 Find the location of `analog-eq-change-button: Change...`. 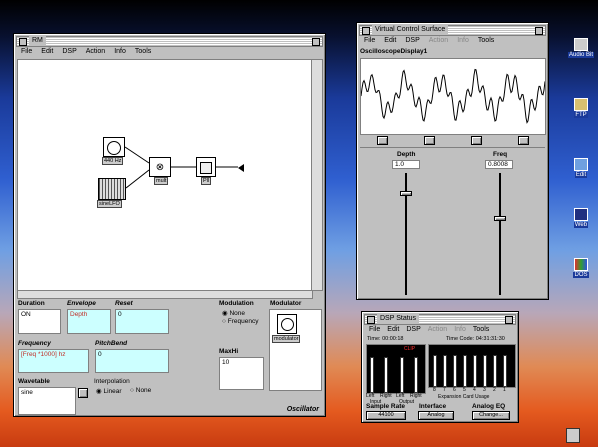

analog-eq-change-button: Change... is located at coordinates (491, 415).